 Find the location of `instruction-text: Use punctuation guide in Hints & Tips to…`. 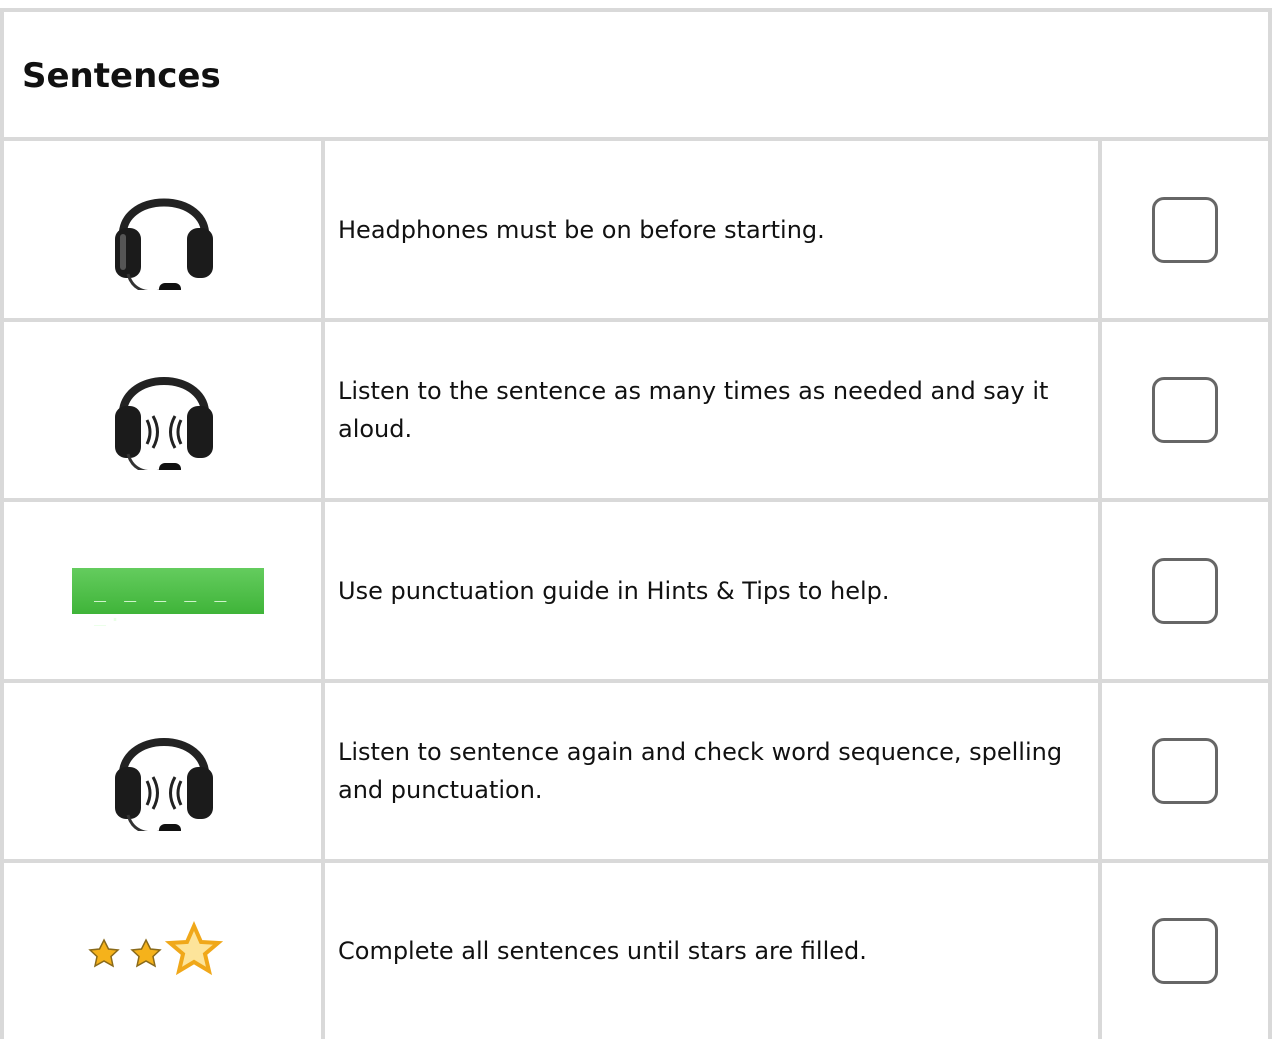

instruction-text: Use punctuation guide in Hints & Tips to… is located at coordinates (614, 590).